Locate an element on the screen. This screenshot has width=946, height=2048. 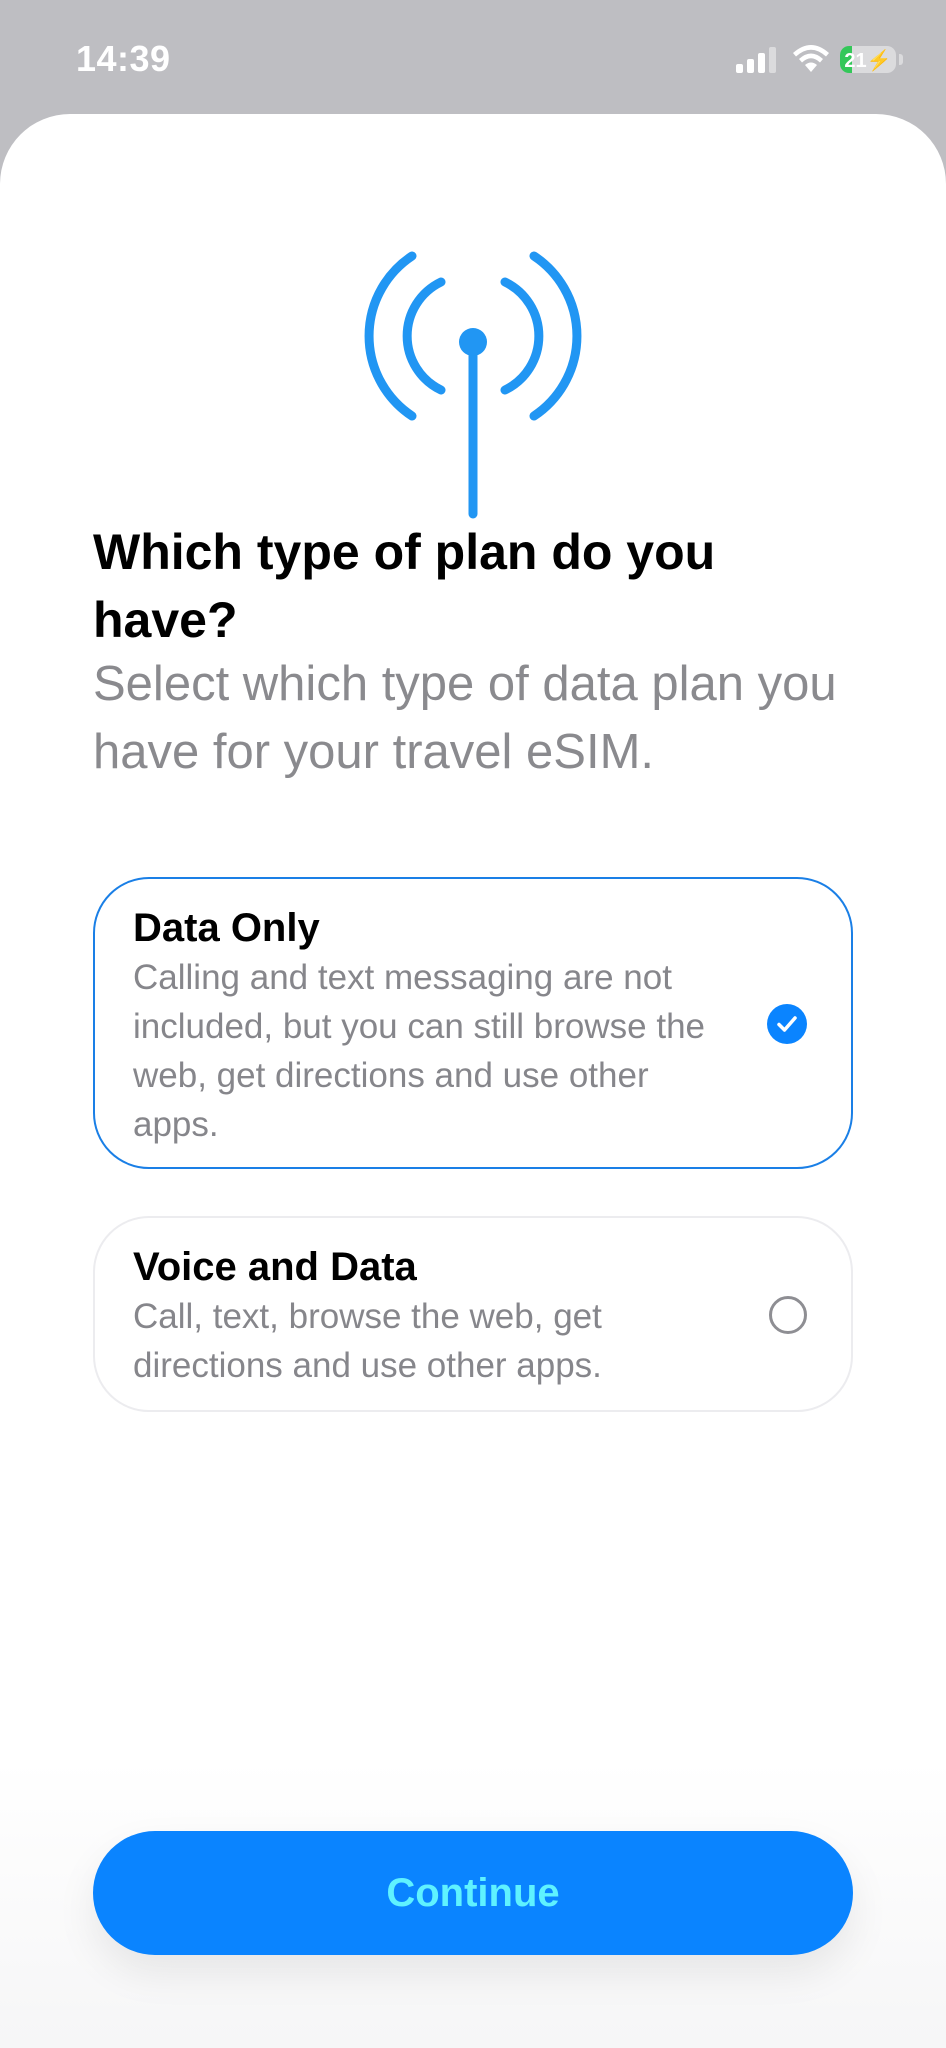
battery-level: 21⚡ is located at coordinates (868, 61).